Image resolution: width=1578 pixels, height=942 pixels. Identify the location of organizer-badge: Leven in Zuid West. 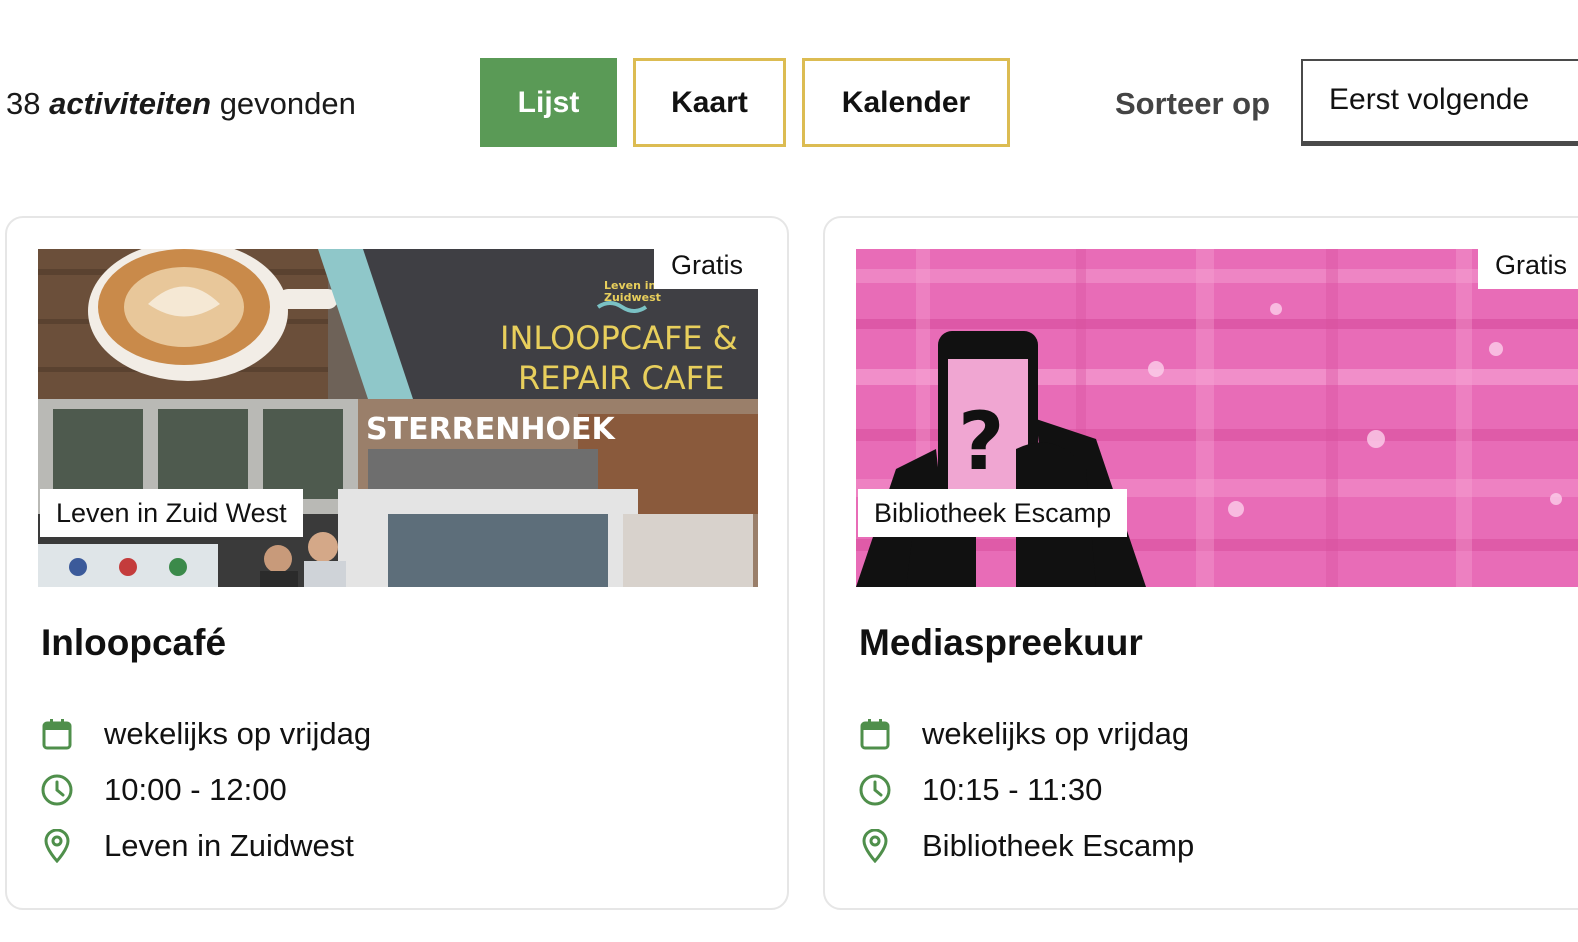
(171, 513).